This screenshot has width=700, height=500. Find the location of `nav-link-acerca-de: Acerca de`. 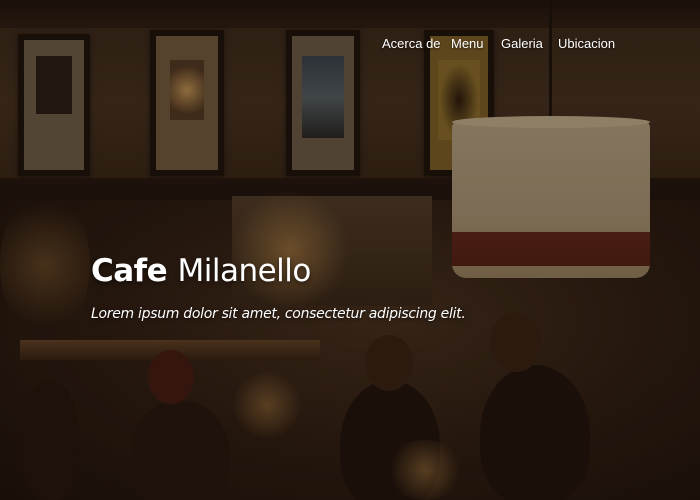

nav-link-acerca-de: Acerca de is located at coordinates (411, 44).